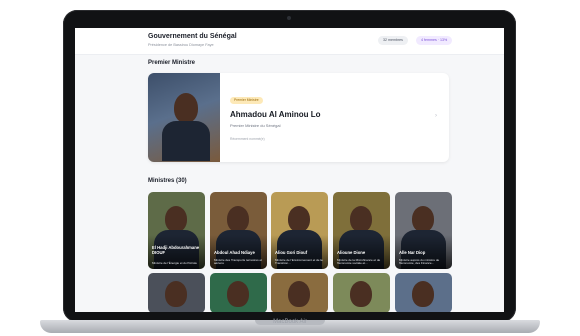 The height and width of the screenshot is (336, 580). What do you see at coordinates (255, 125) in the screenshot?
I see `pm-role: Premier Ministre du Sénégal` at bounding box center [255, 125].